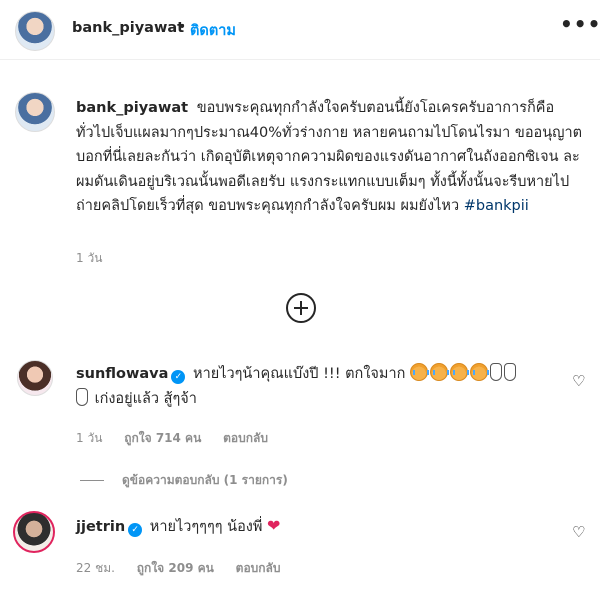 This screenshot has height=589, width=600. What do you see at coordinates (132, 108) in the screenshot?
I see `caption-username: bank_piyawat` at bounding box center [132, 108].